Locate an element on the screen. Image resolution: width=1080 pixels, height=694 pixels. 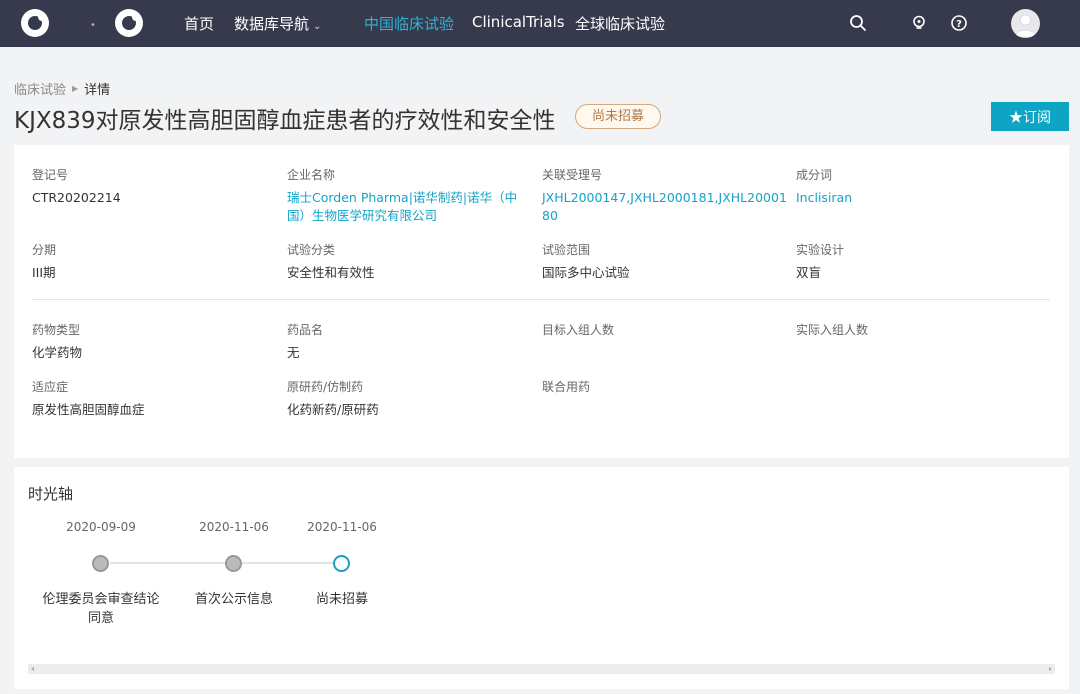
field-ingredient: 成分词 Inclisiran is located at coordinates (916, 187).